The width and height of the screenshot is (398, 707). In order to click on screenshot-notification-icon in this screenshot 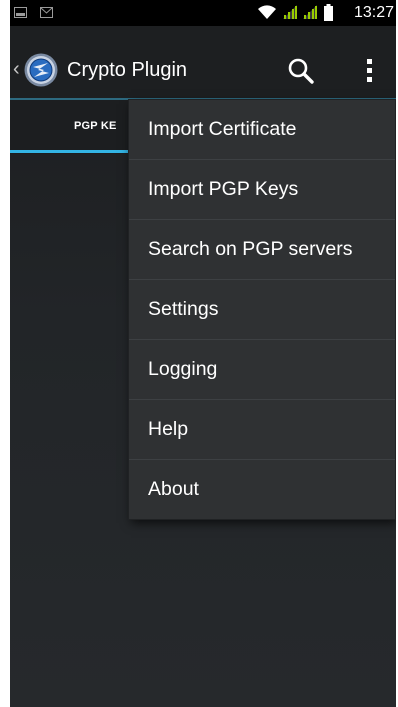, I will do `click(20, 12)`.